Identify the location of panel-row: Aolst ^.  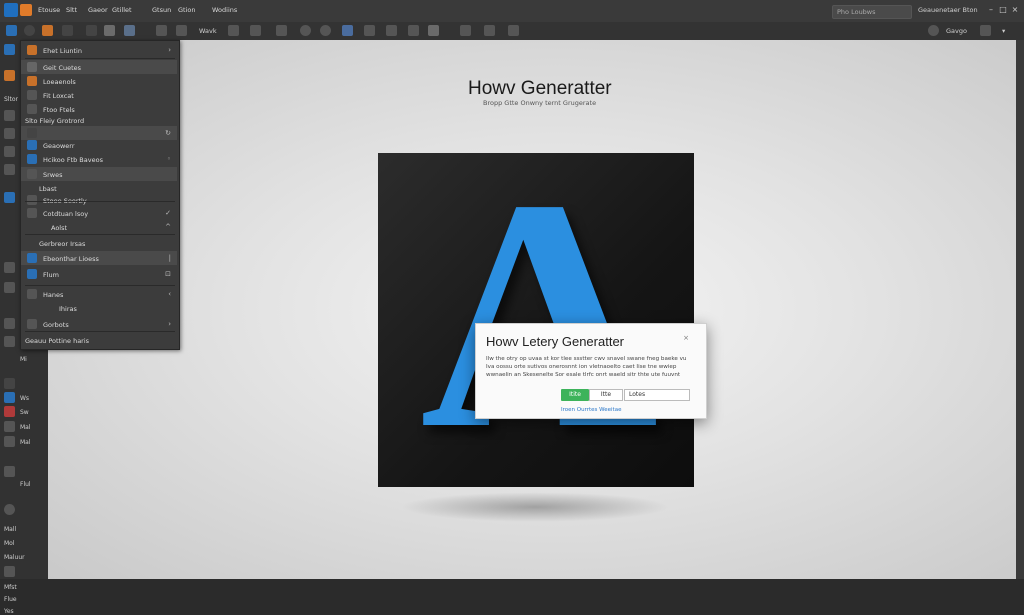
(99, 227).